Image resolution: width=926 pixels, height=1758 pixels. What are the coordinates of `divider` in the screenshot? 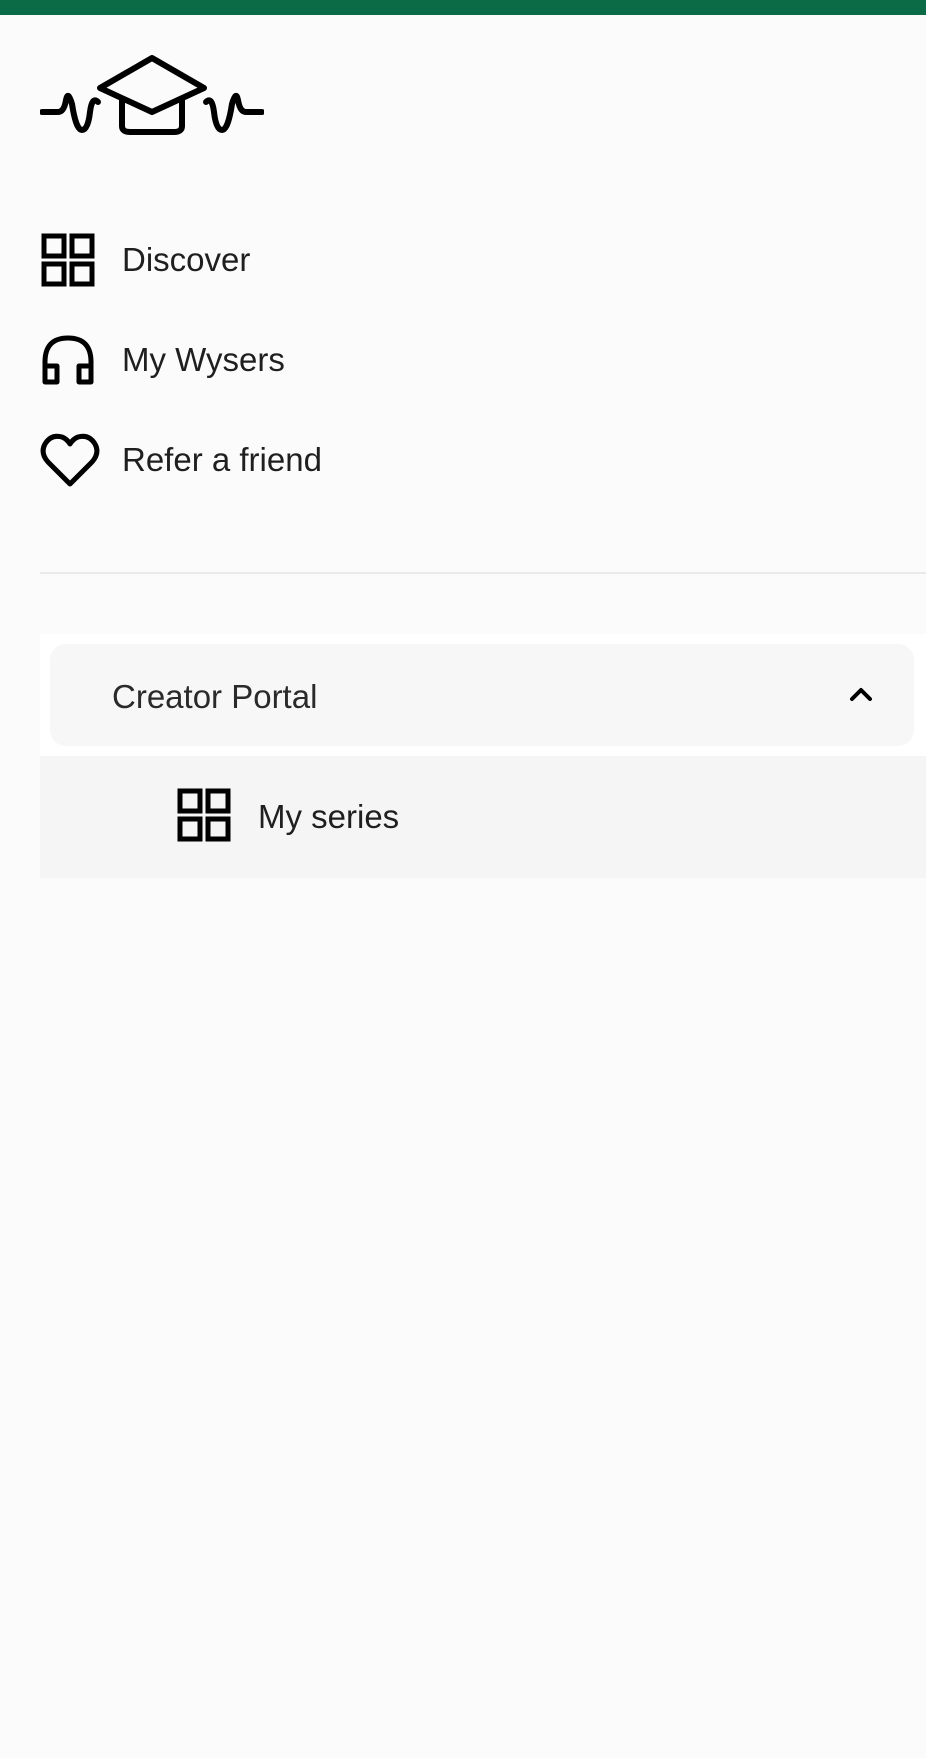 It's located at (483, 573).